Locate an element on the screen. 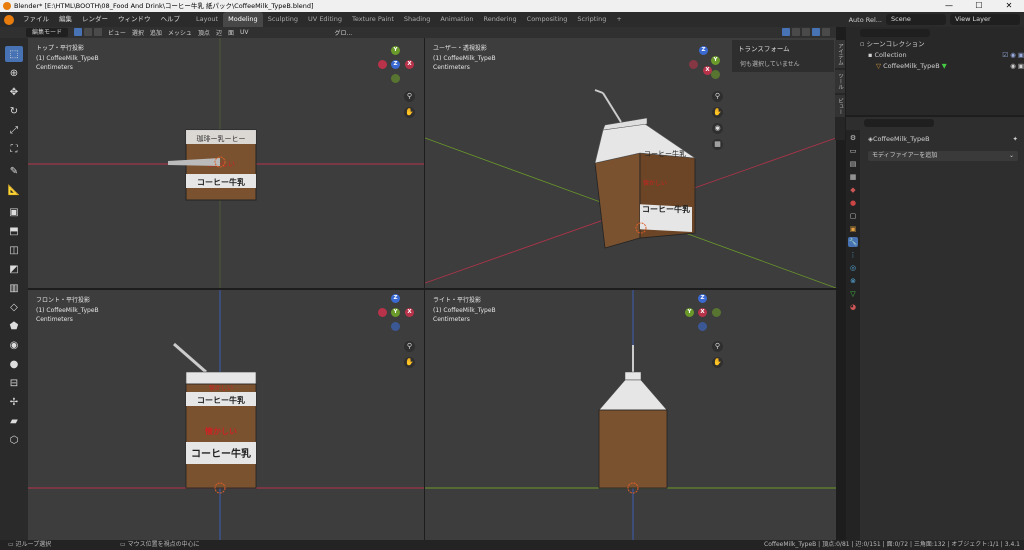 The height and width of the screenshot is (550, 1024). blender-menu-icon is located at coordinates (9, 19).